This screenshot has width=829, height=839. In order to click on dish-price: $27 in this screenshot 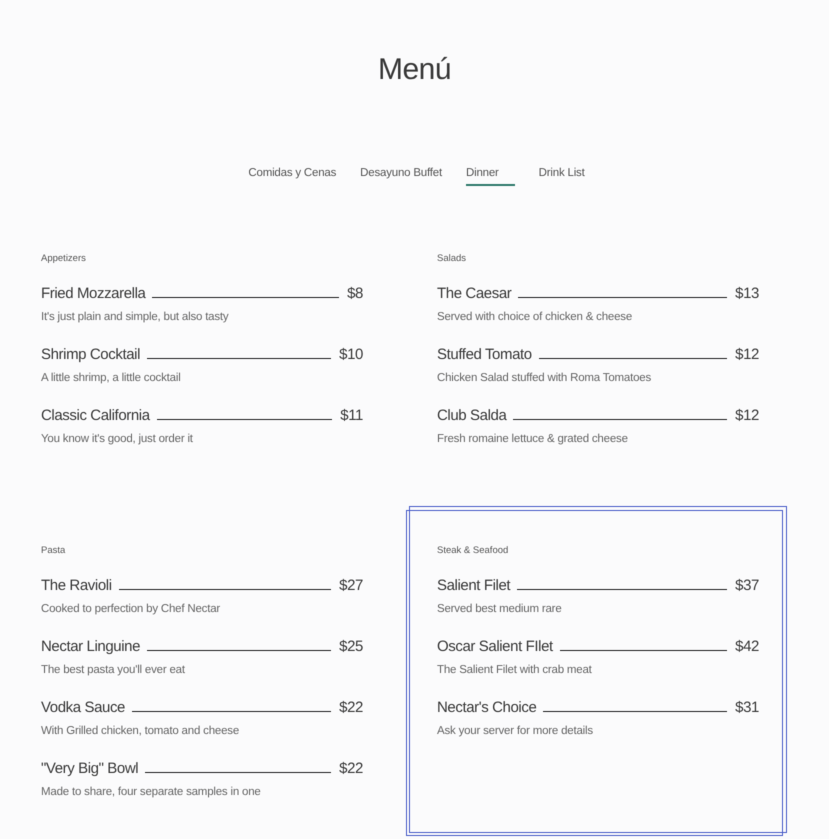, I will do `click(351, 586)`.